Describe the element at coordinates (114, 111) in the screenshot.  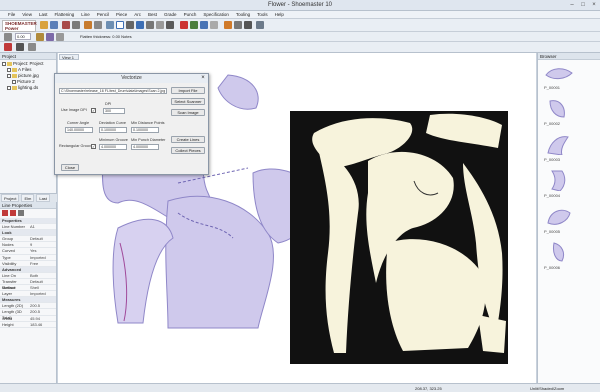
I see `dpi-field: 300` at that location.